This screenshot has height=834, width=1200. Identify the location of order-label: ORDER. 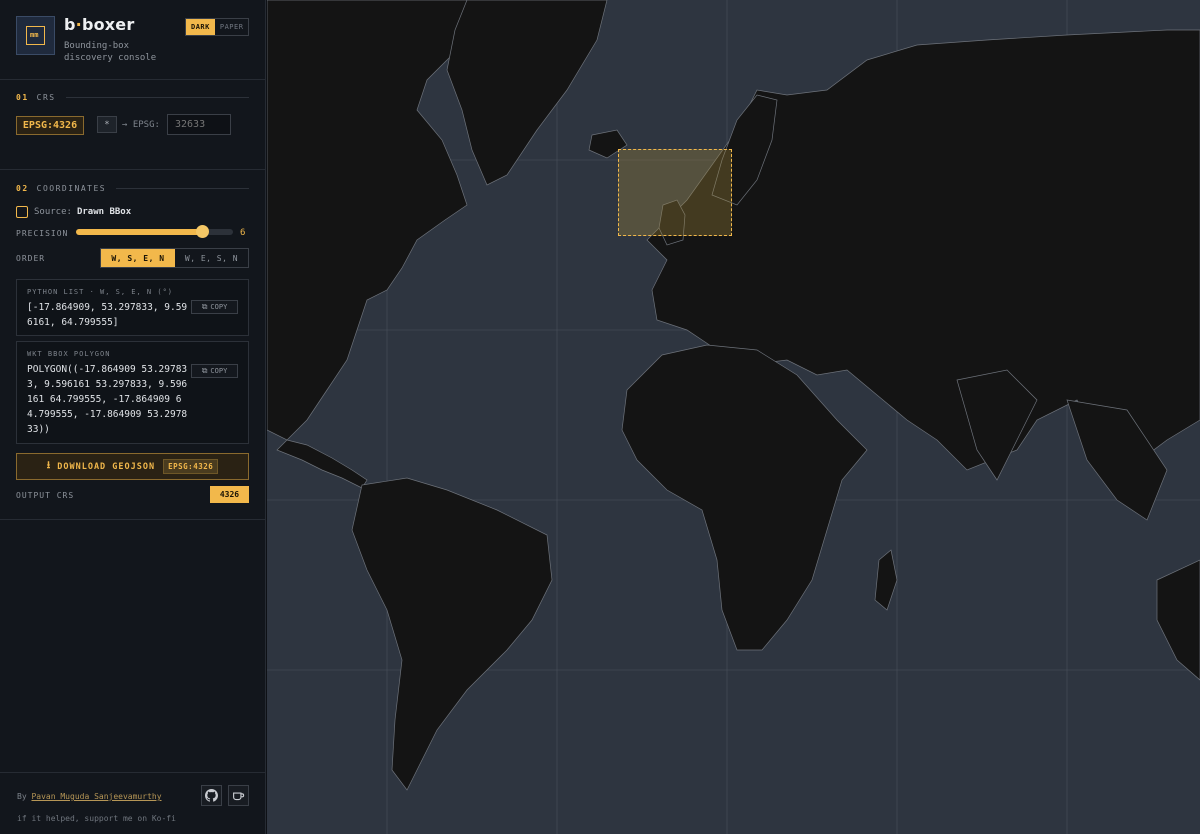
(31, 258).